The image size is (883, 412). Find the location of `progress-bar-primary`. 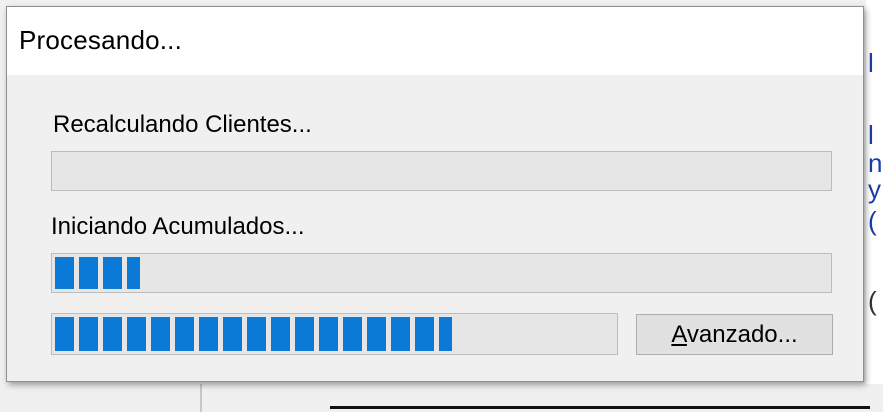

progress-bar-primary is located at coordinates (441, 171).